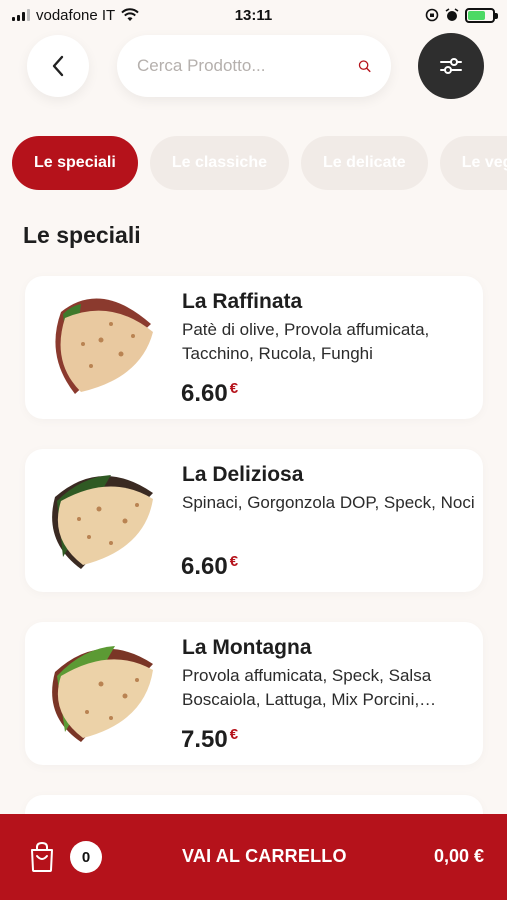 This screenshot has height=900, width=507. What do you see at coordinates (204, 739) in the screenshot?
I see `price-value: 7.50` at bounding box center [204, 739].